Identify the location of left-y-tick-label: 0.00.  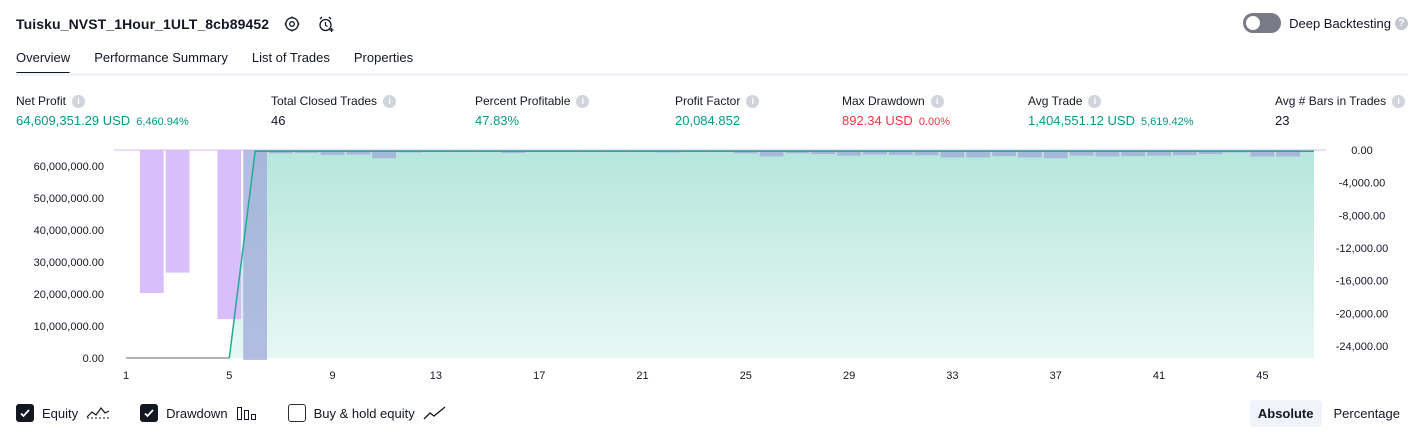
(93, 359).